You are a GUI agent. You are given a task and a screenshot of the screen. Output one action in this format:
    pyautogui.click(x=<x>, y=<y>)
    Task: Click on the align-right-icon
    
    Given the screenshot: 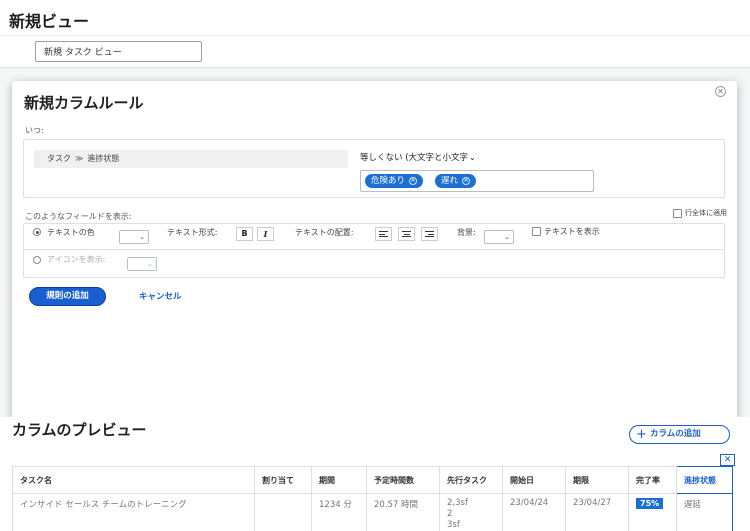 What is the action you would take?
    pyautogui.click(x=429, y=234)
    